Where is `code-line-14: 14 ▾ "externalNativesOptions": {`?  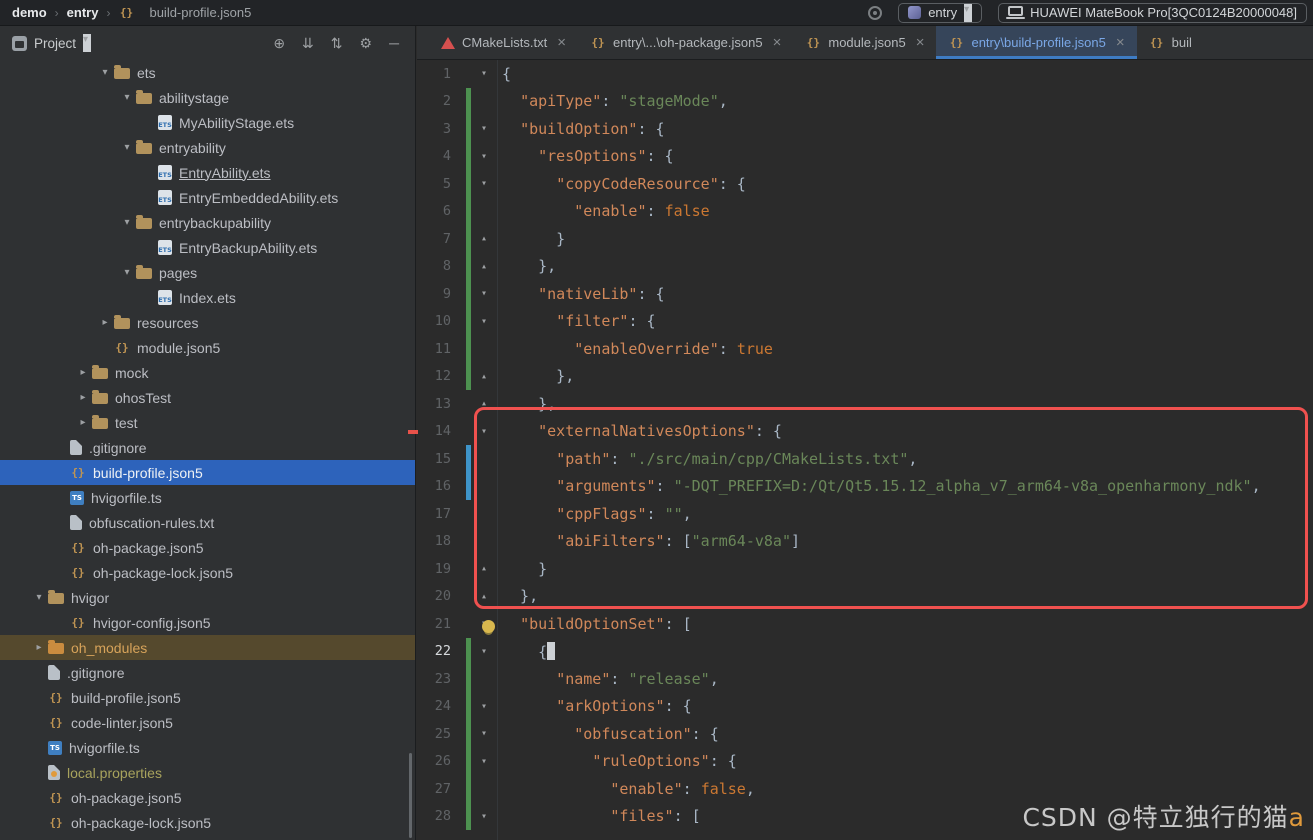
code-line-14: 14 ▾ "externalNativesOptions": { is located at coordinates (865, 432).